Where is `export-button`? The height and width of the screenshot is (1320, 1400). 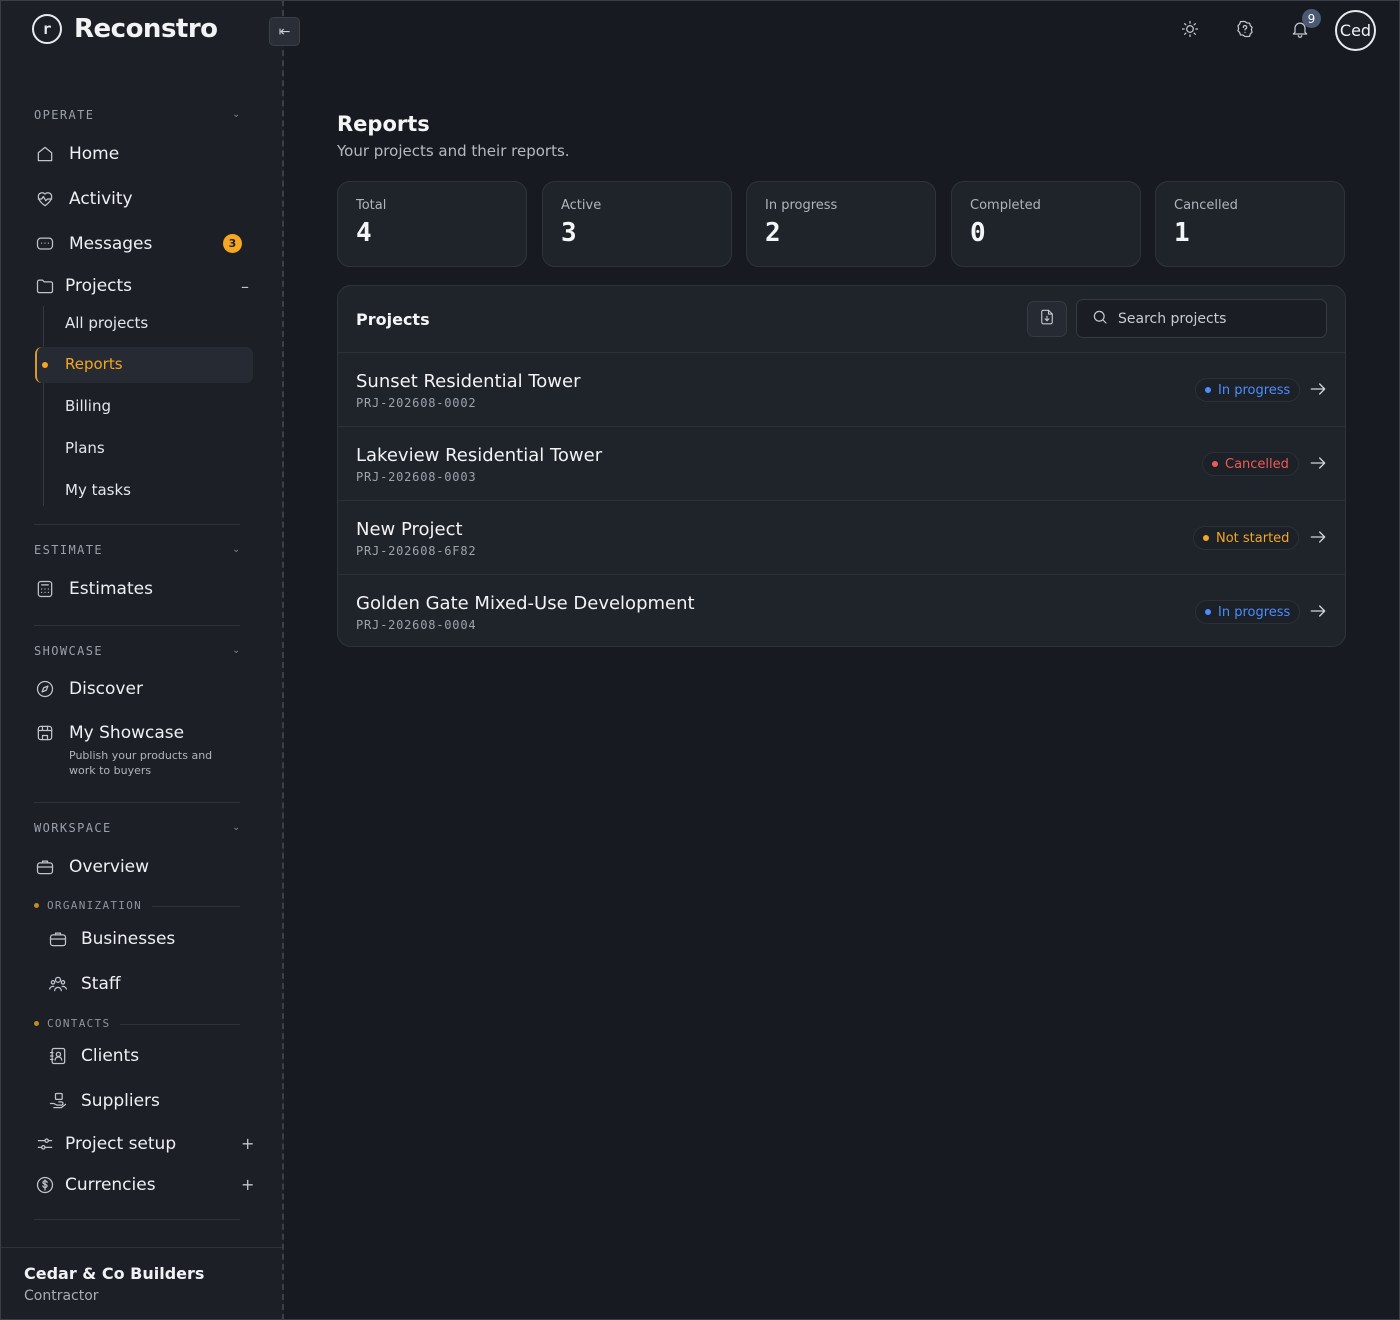 export-button is located at coordinates (1047, 319).